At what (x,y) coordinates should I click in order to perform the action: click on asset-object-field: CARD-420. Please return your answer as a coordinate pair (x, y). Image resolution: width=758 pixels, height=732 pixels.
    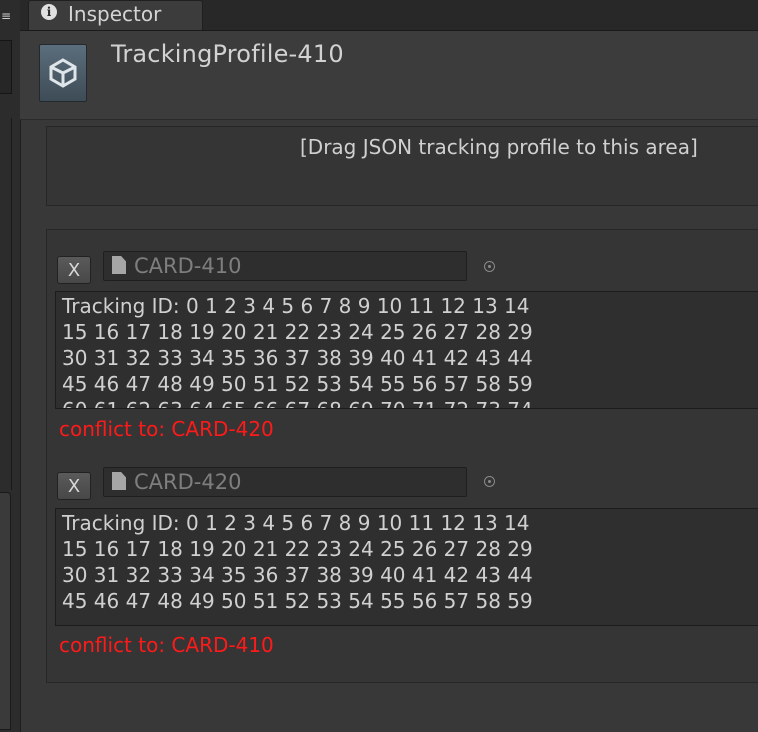
    Looking at the image, I should click on (285, 482).